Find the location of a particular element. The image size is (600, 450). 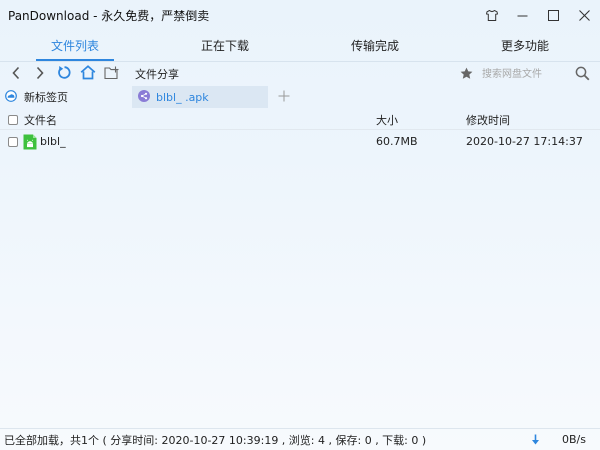

close-icon is located at coordinates (584, 15).